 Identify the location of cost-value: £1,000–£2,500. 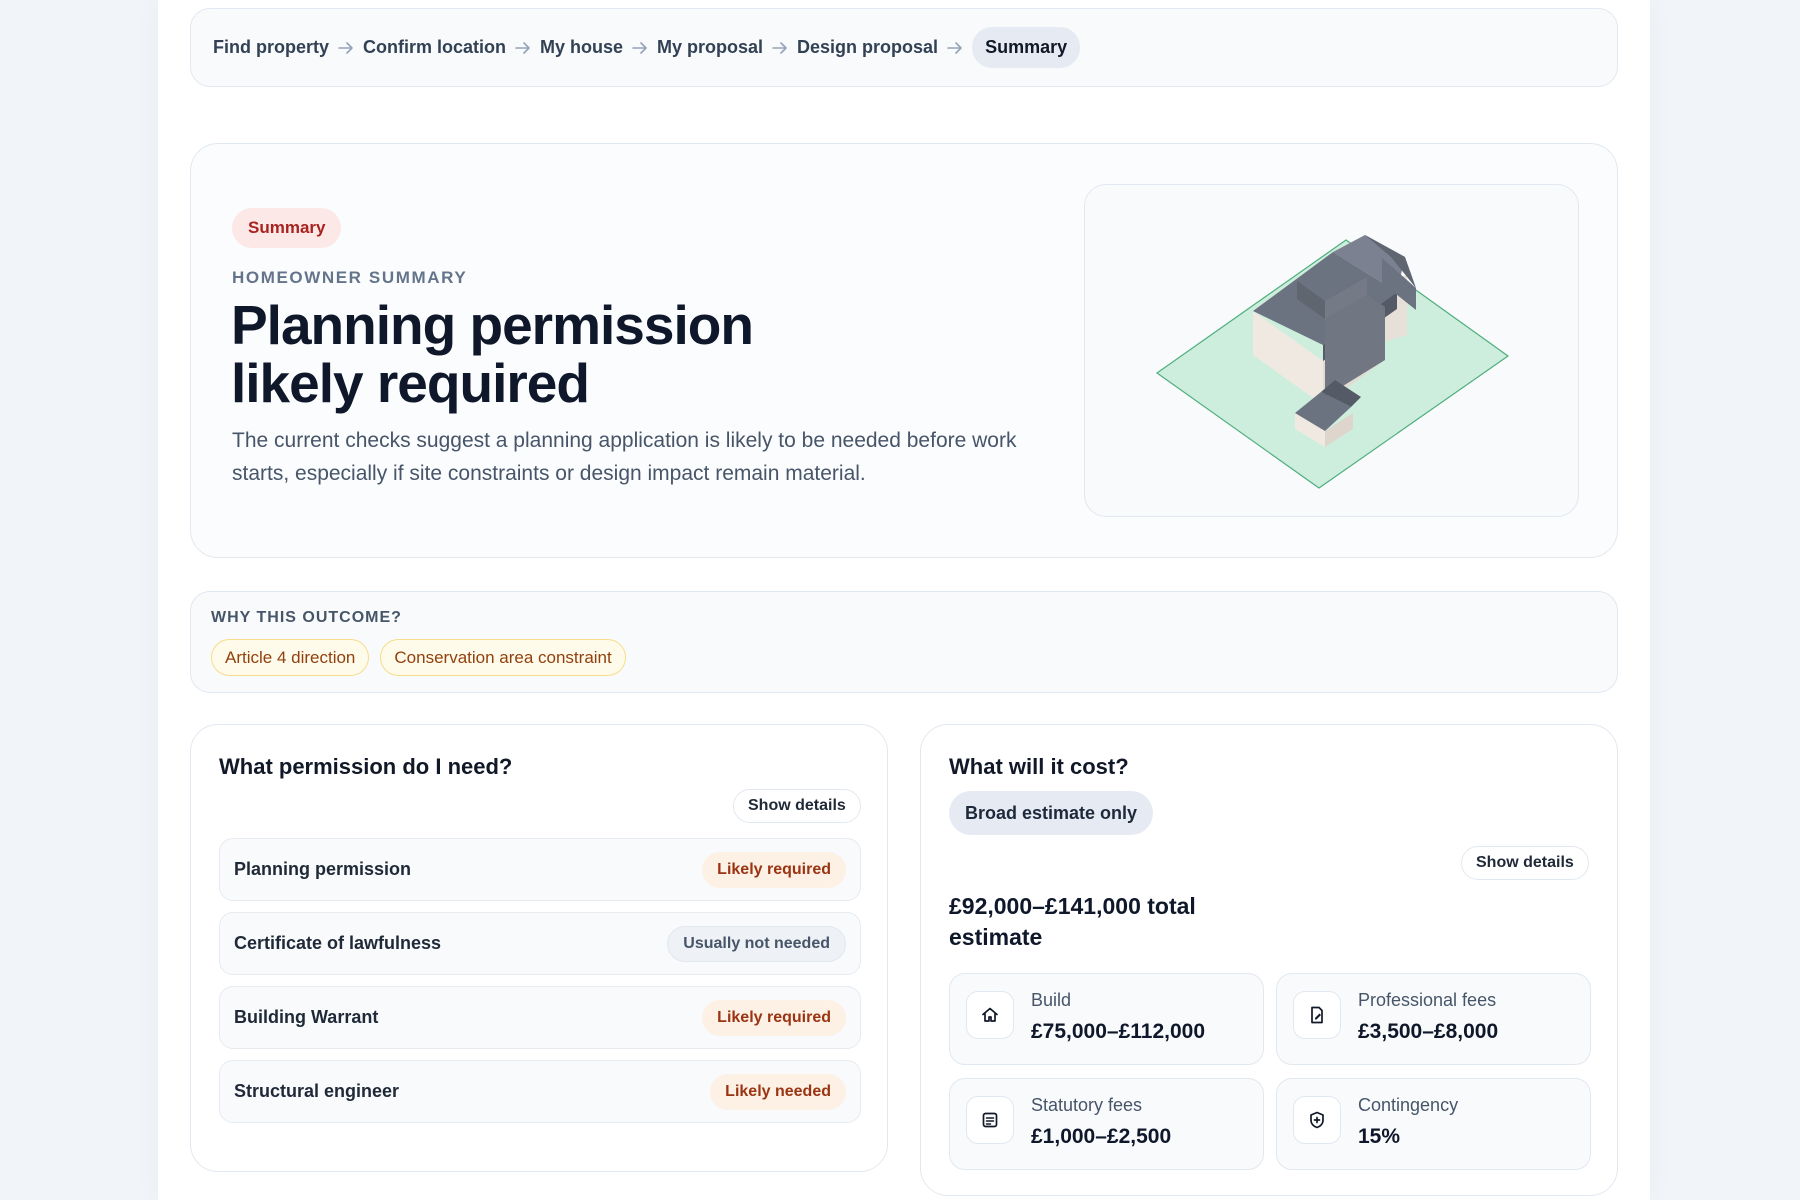
(1101, 1136).